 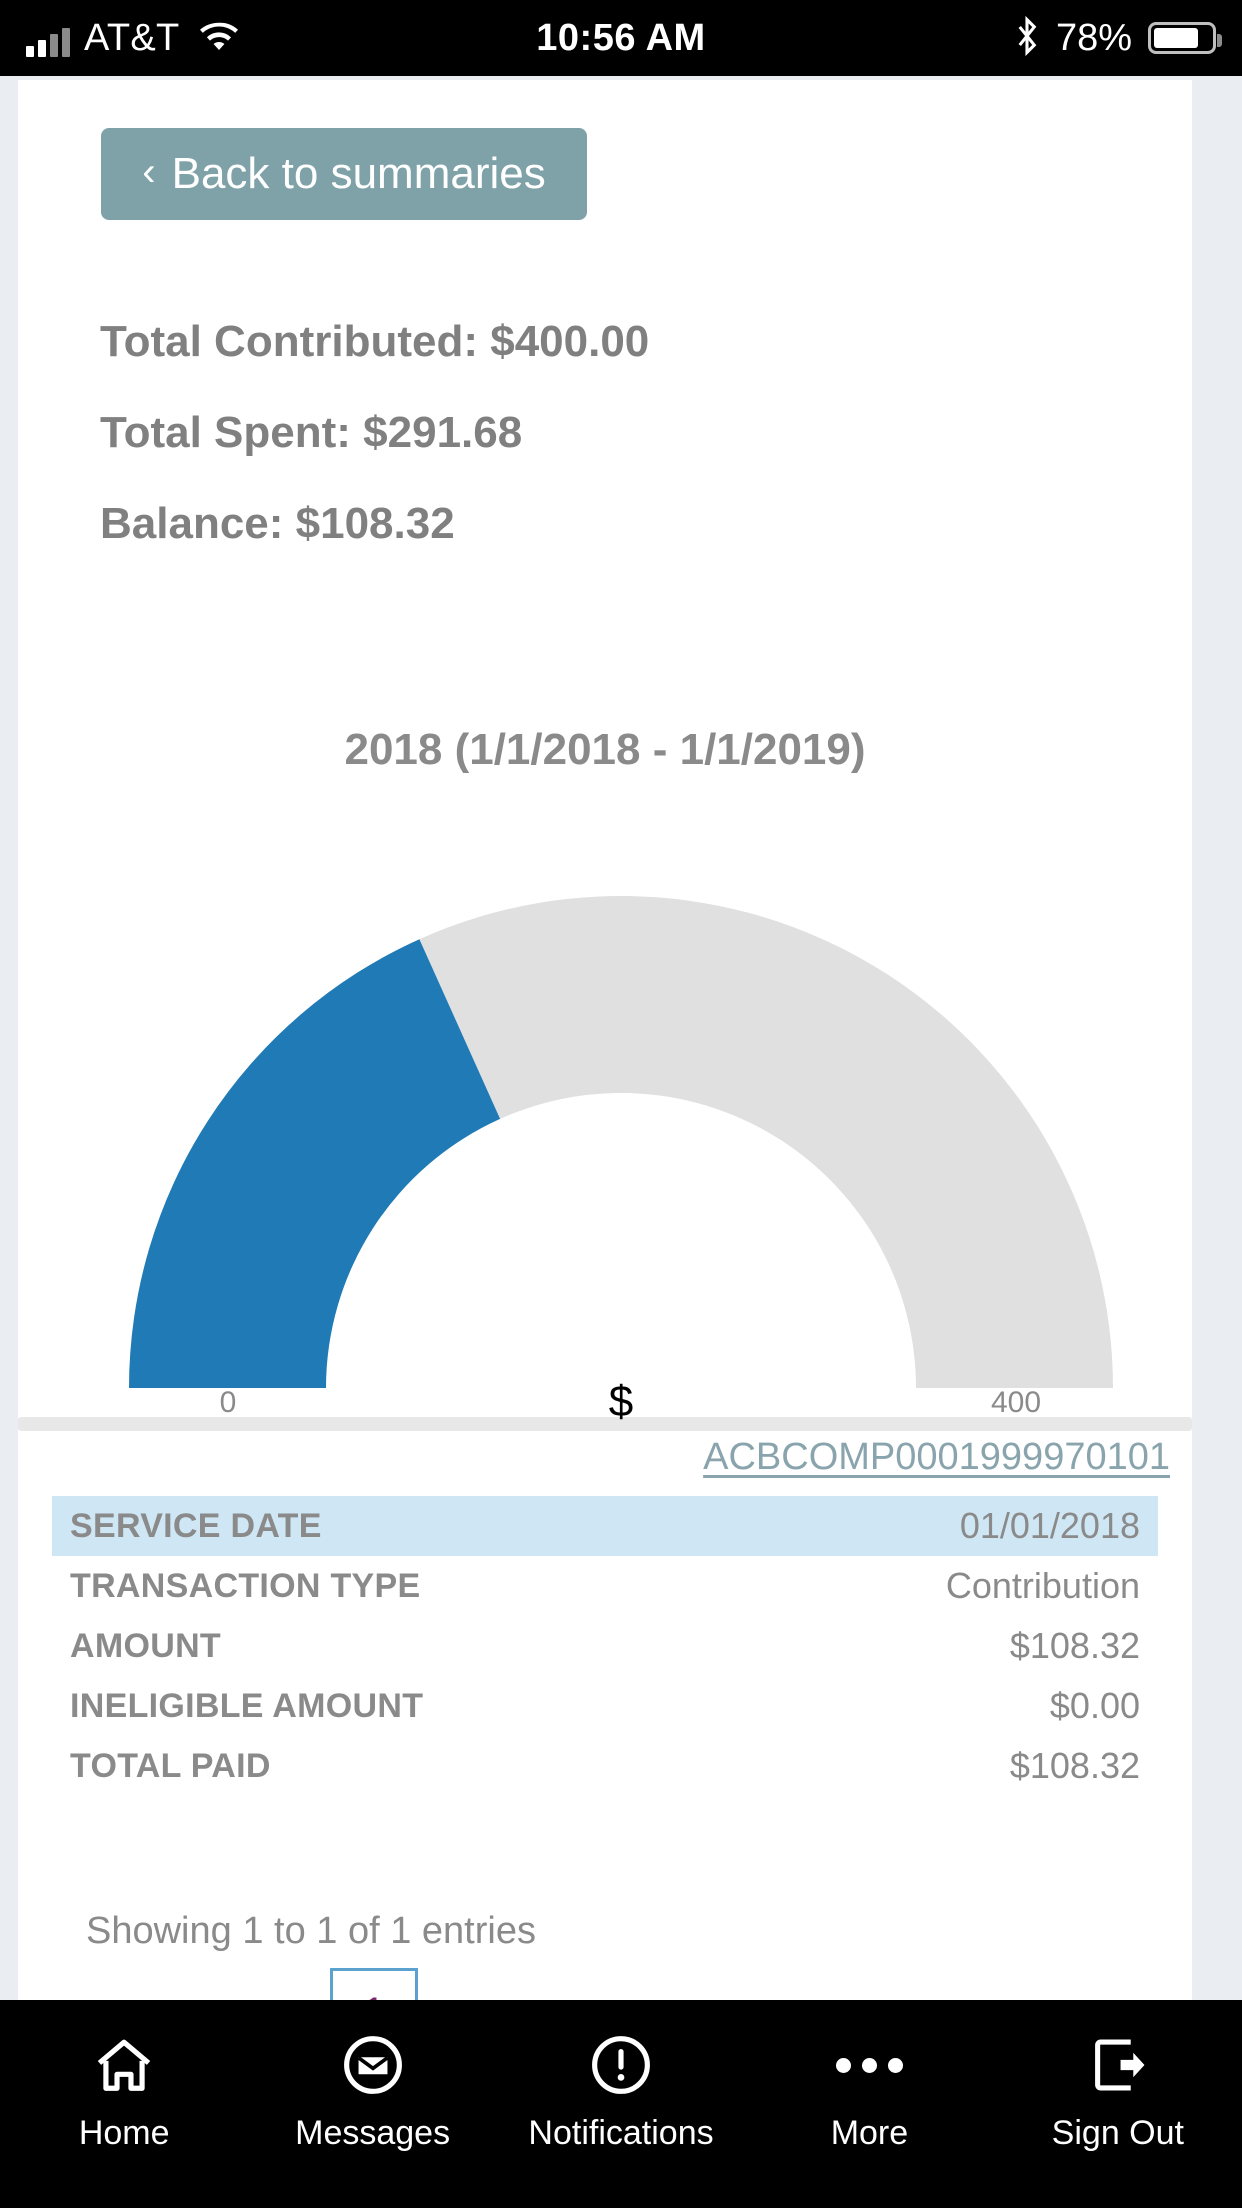 I want to click on balance: Balance: $108.32, so click(x=277, y=523).